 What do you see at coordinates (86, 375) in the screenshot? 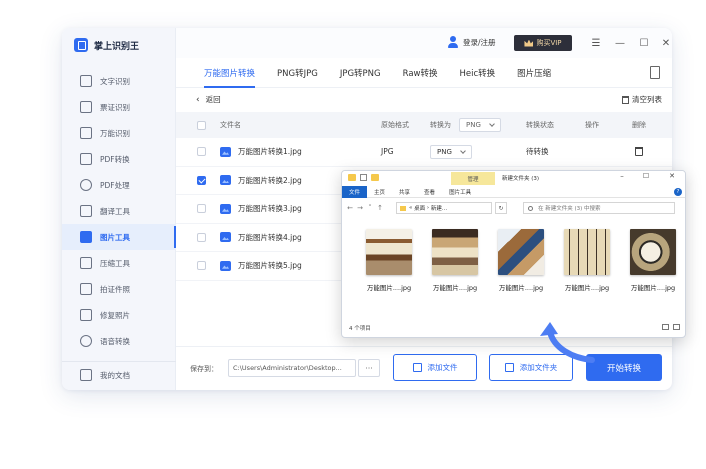
I see `my-docs-icon` at bounding box center [86, 375].